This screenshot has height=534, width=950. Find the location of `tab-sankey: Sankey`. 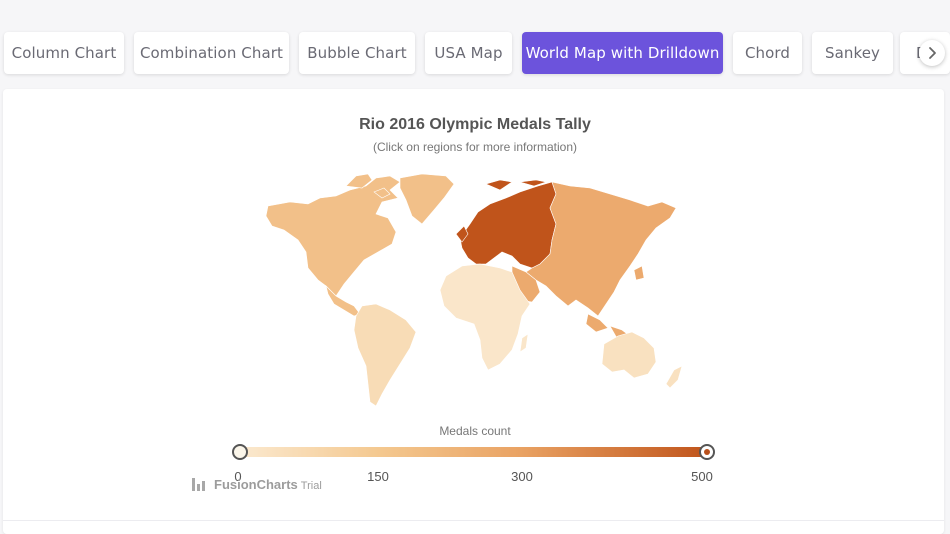

tab-sankey: Sankey is located at coordinates (852, 53).